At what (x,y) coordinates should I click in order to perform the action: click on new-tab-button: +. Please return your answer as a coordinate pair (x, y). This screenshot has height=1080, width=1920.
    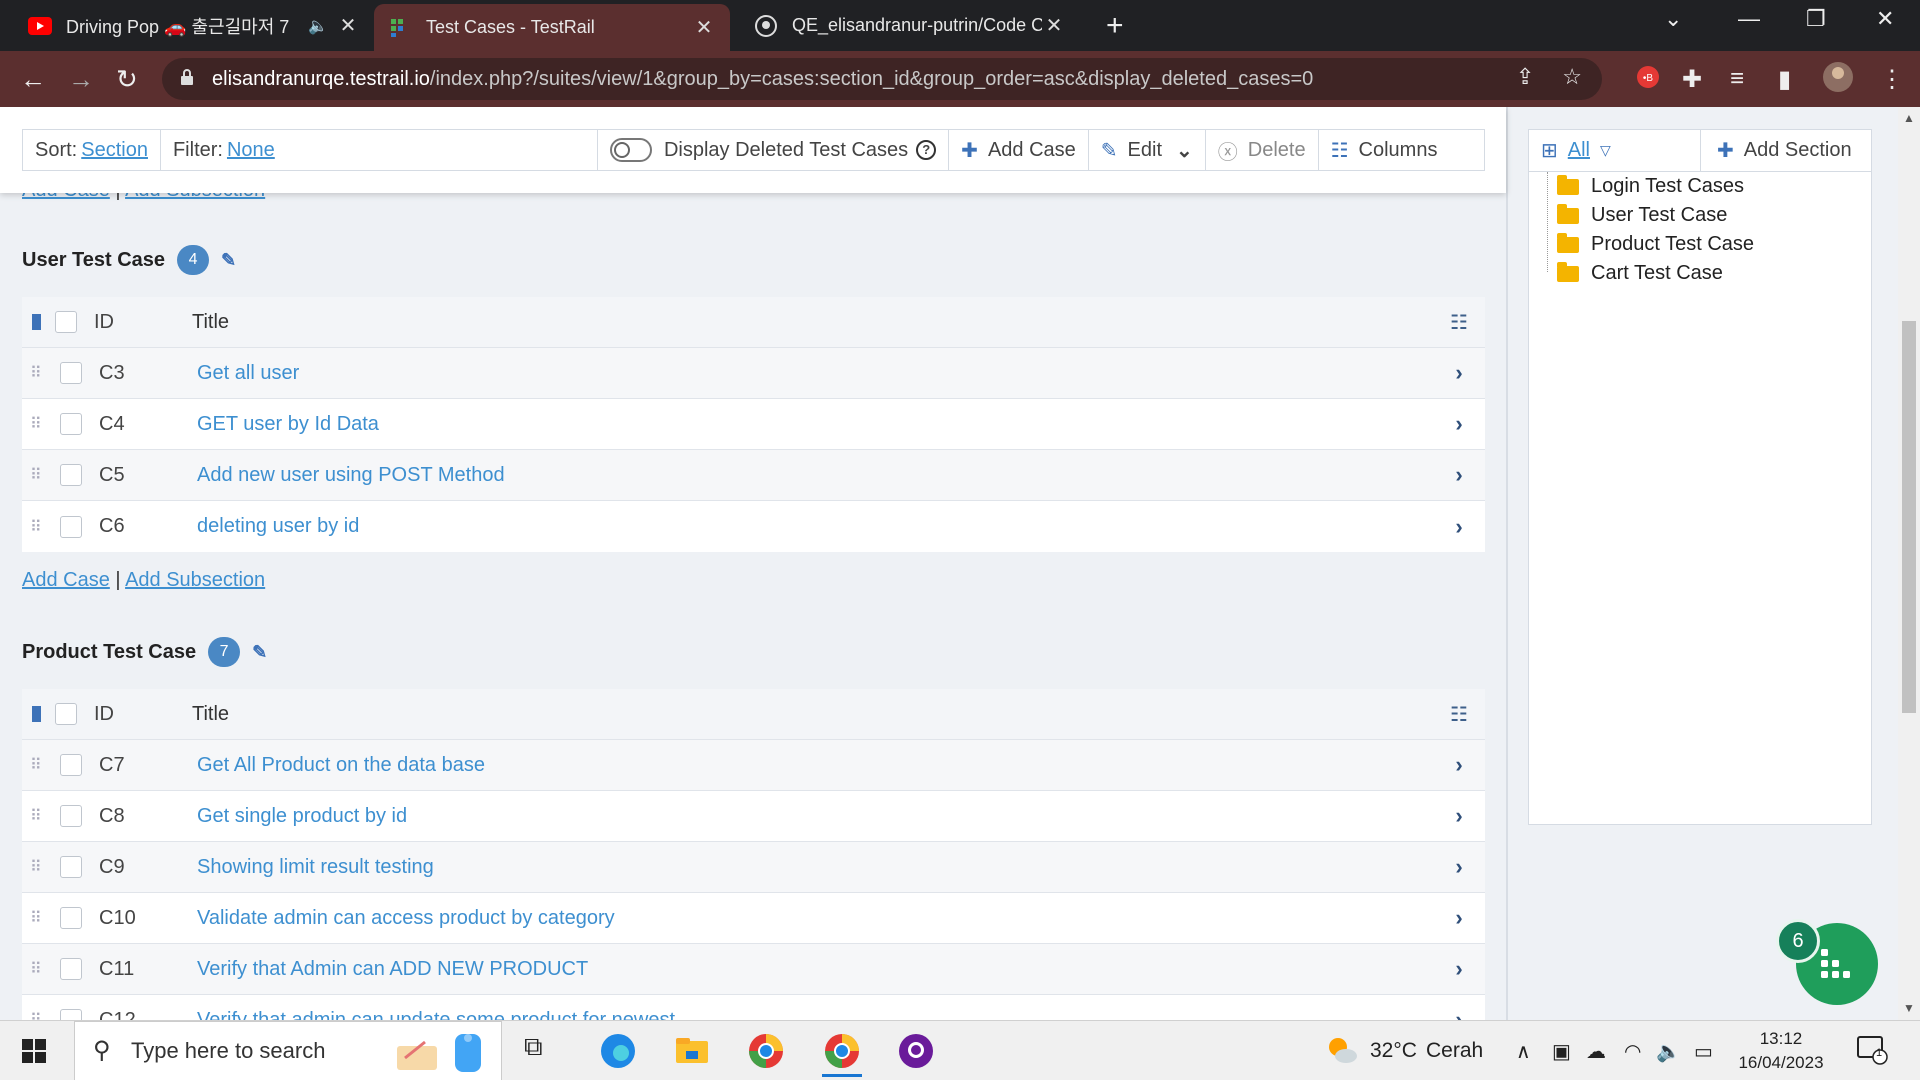
    Looking at the image, I should click on (1115, 26).